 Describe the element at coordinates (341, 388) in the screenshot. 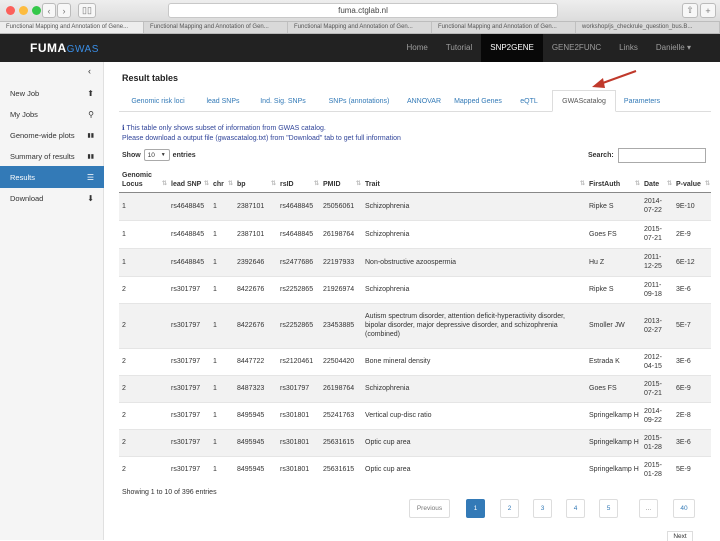

I see `pmid-cell: 26198764` at that location.